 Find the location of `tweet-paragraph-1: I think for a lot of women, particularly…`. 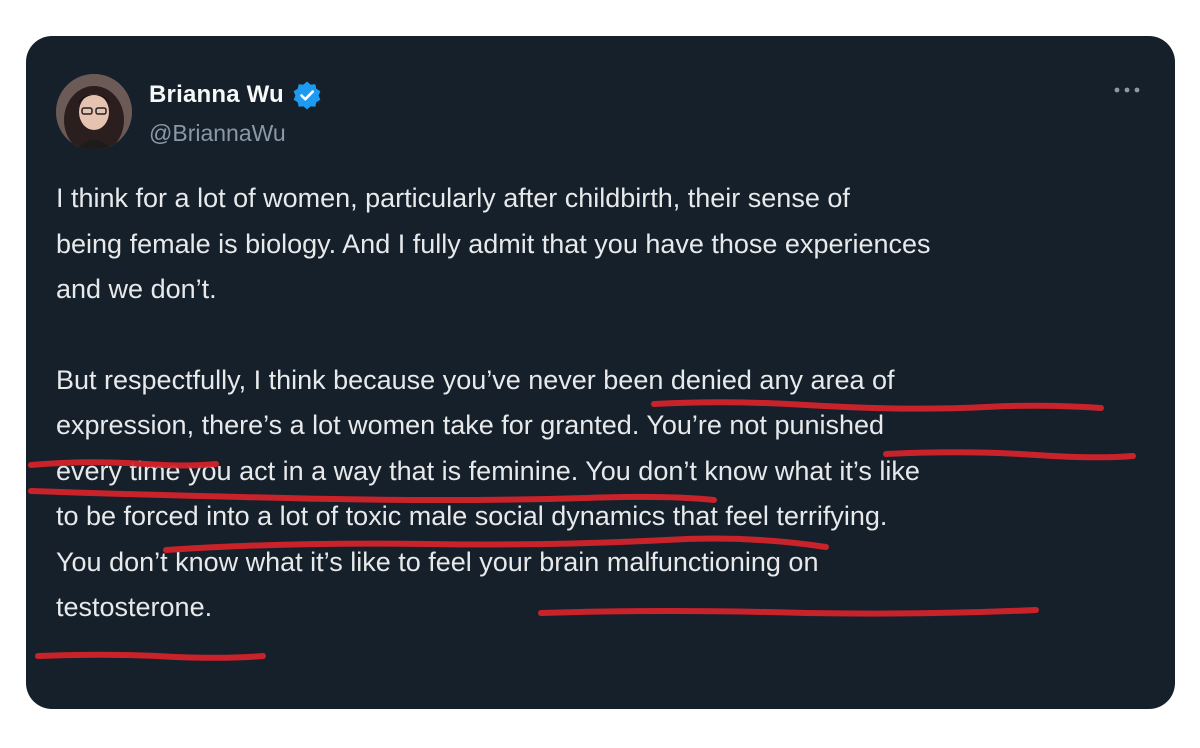

tweet-paragraph-1: I think for a lot of women, particularly… is located at coordinates (493, 243).